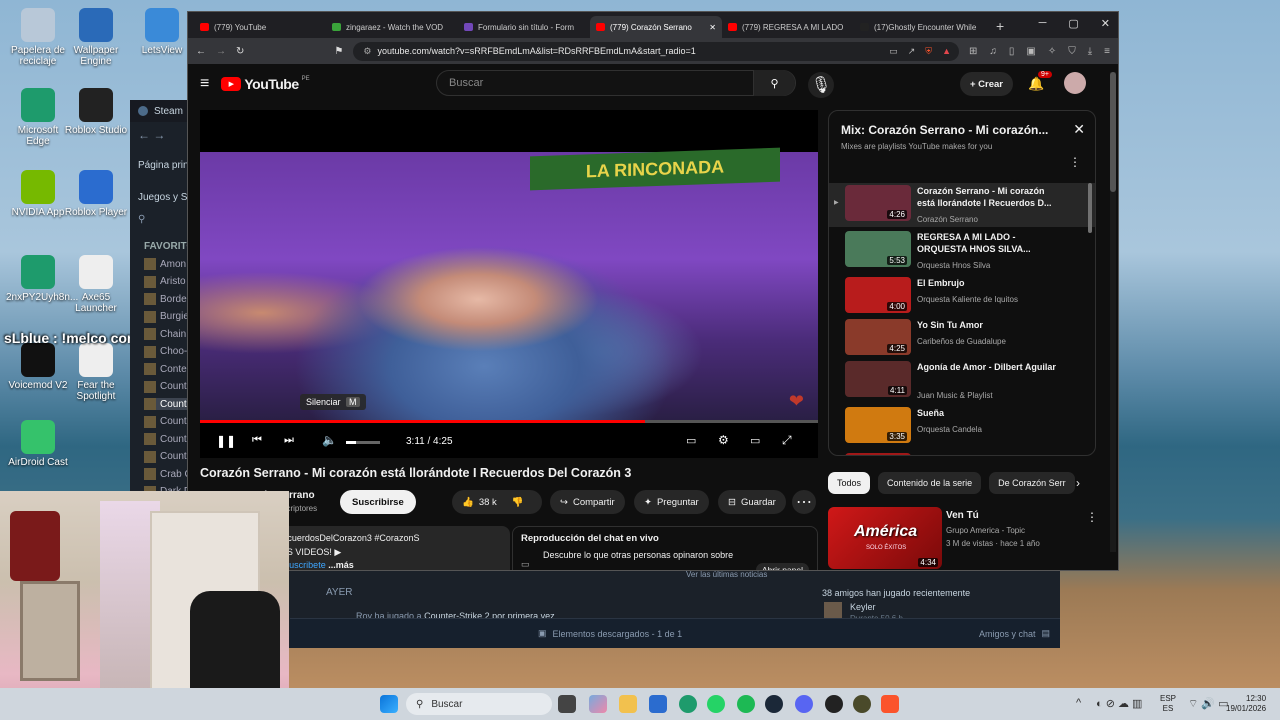 This screenshot has width=1280, height=720. What do you see at coordinates (878, 454) in the screenshot?
I see `playlist-thumbnail` at bounding box center [878, 454].